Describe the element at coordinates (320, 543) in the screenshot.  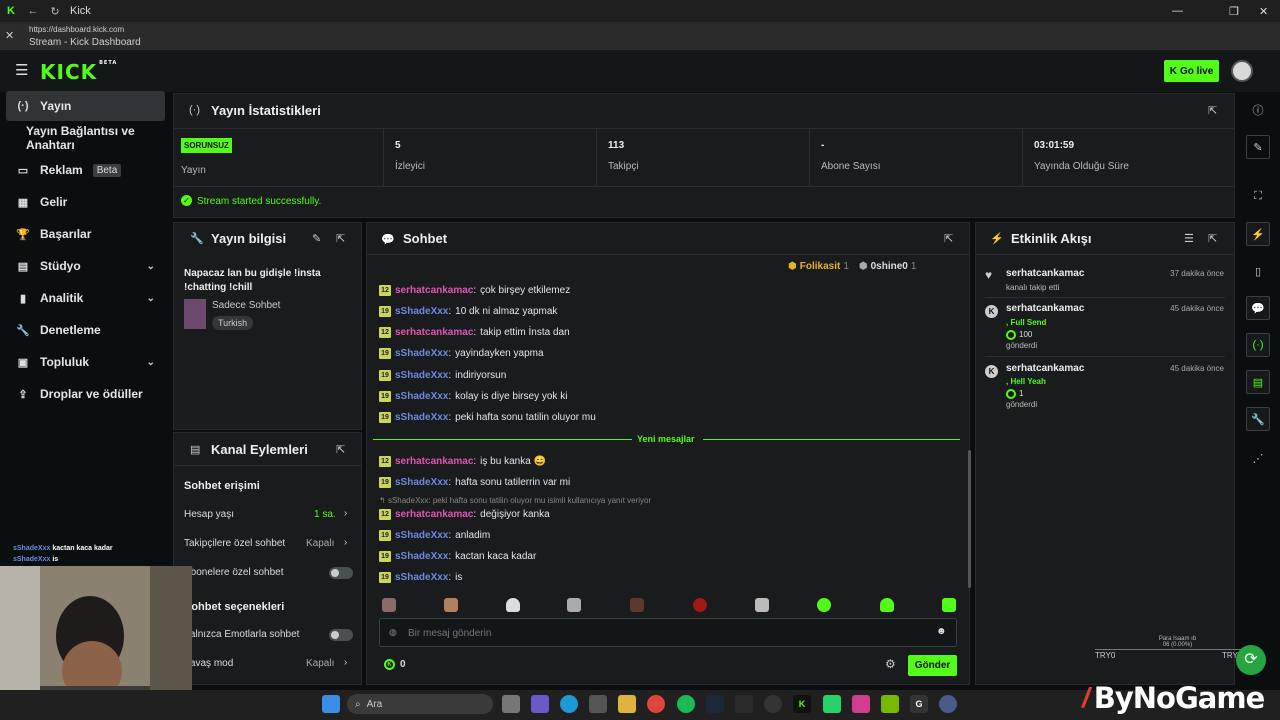
I see `followers-only-value: Kapalı` at that location.